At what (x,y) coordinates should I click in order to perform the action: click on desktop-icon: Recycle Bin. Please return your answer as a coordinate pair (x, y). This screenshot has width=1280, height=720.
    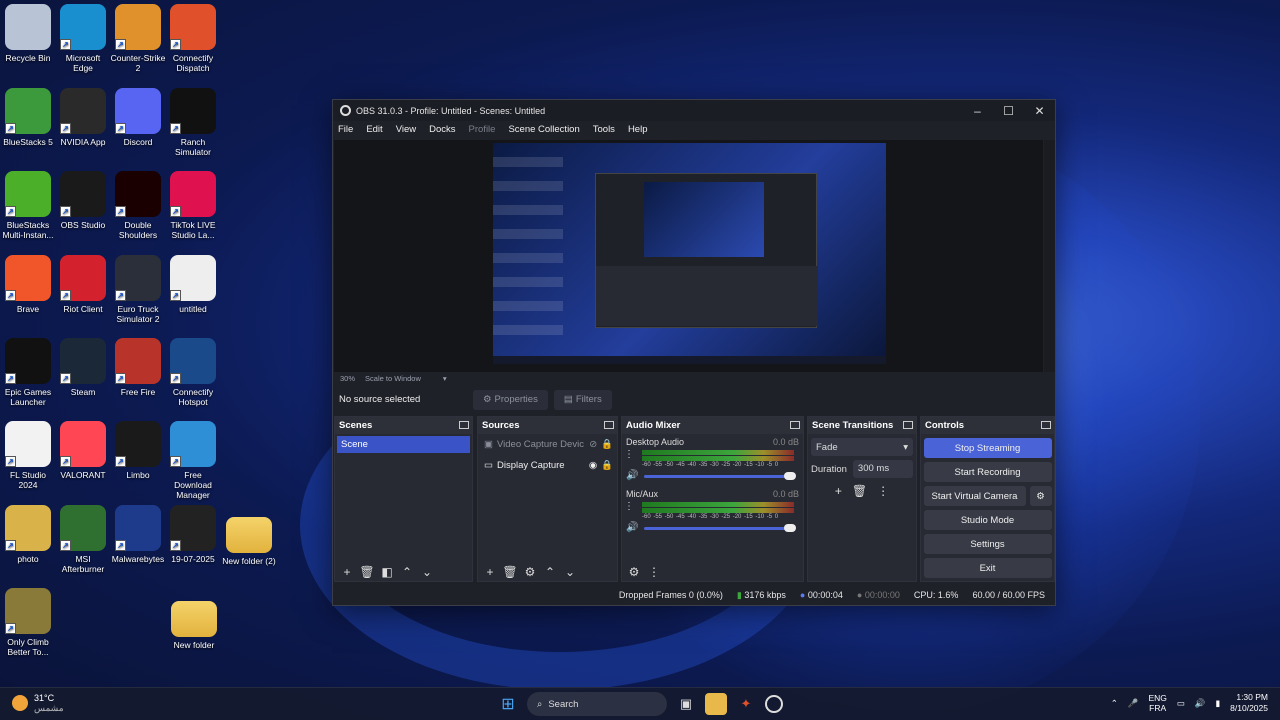
    Looking at the image, I should click on (28, 33).